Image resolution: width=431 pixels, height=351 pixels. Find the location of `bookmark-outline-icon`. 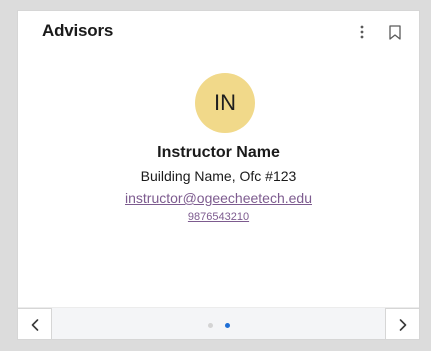

bookmark-outline-icon is located at coordinates (395, 32).